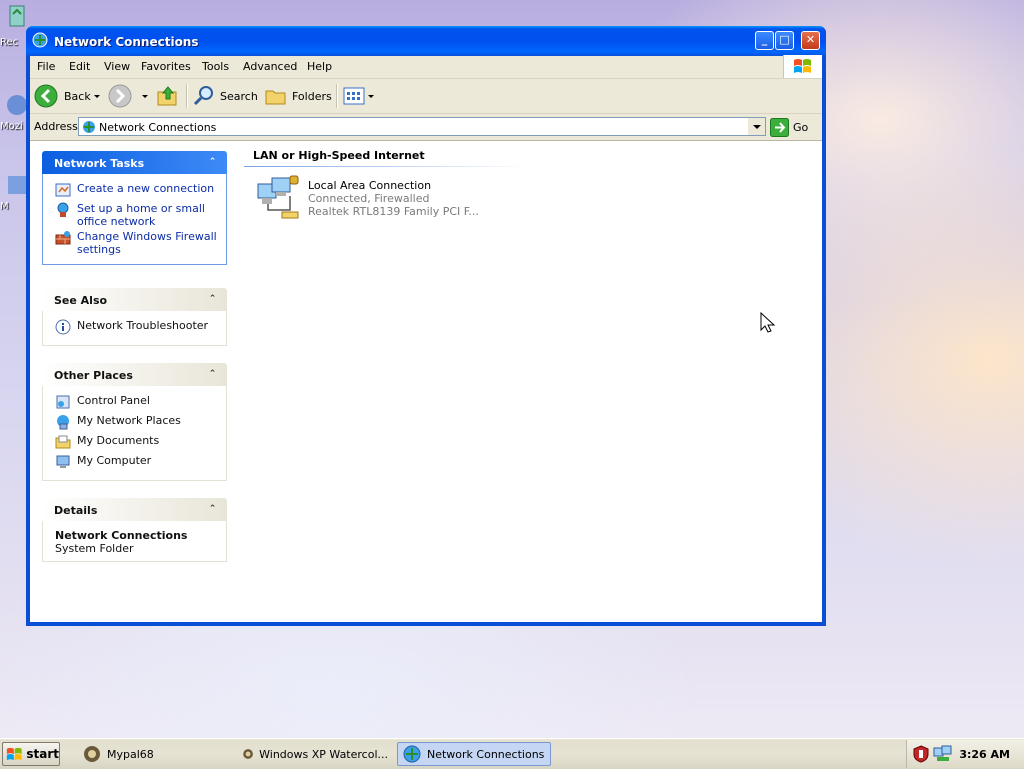  Describe the element at coordinates (426, 41) in the screenshot. I see `title-bar: Network Connections _ □ ✕` at that location.